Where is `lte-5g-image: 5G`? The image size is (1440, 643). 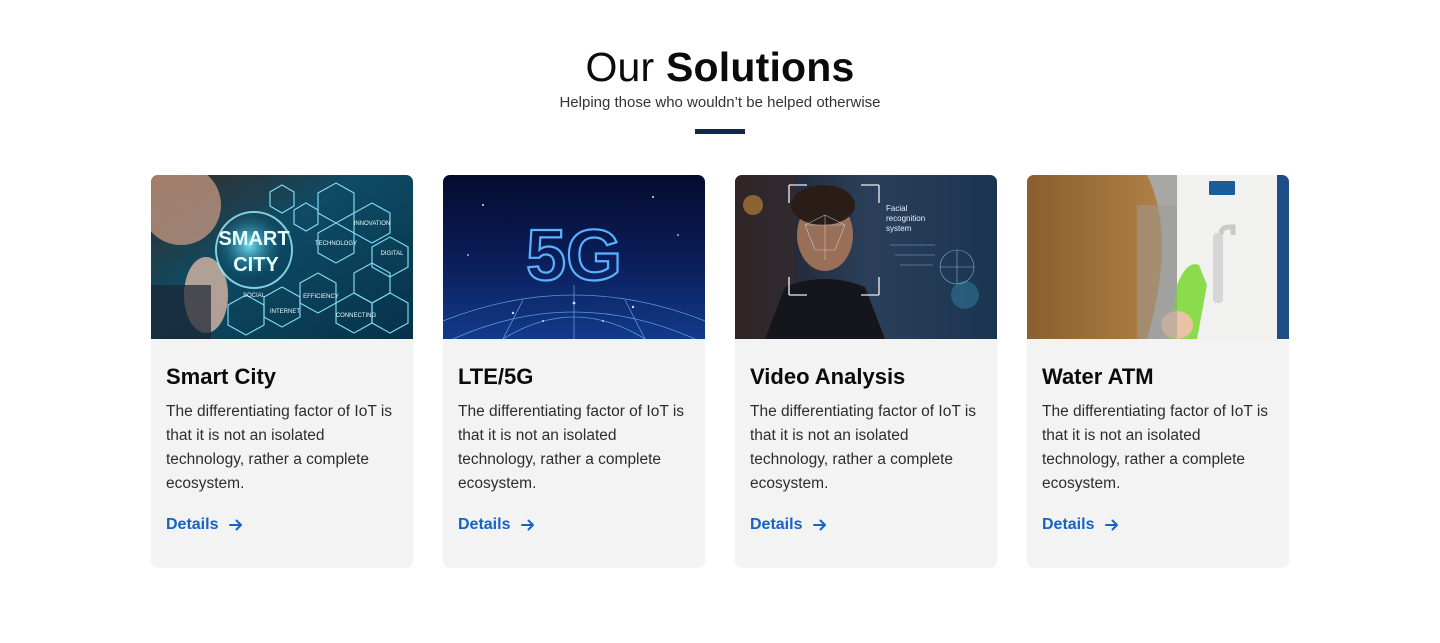
lte-5g-image: 5G is located at coordinates (574, 257).